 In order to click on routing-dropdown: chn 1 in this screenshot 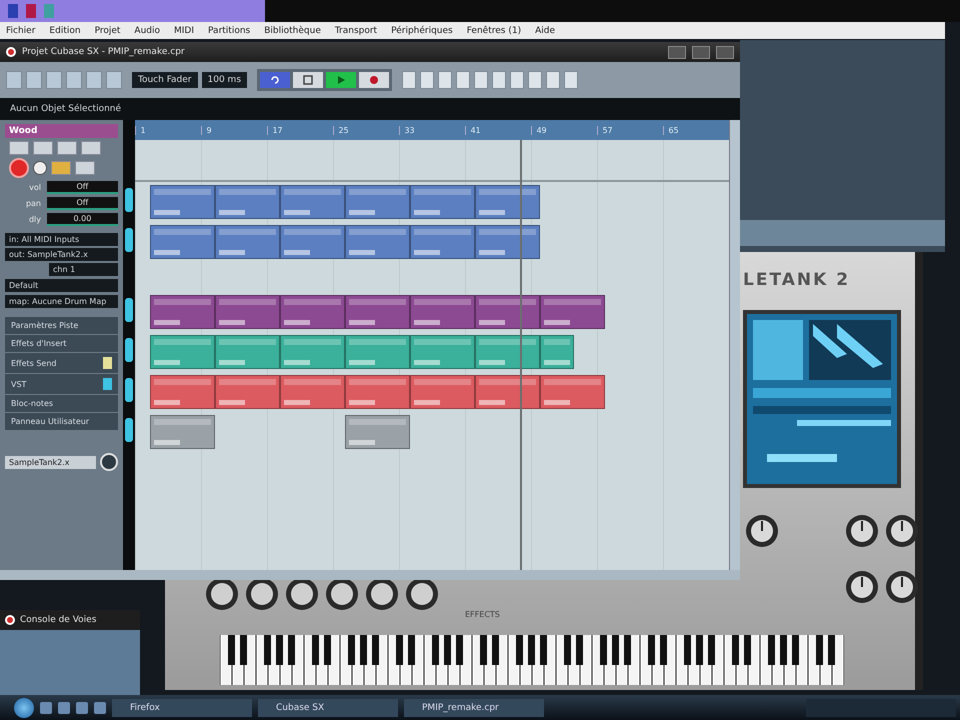, I will do `click(83, 269)`.